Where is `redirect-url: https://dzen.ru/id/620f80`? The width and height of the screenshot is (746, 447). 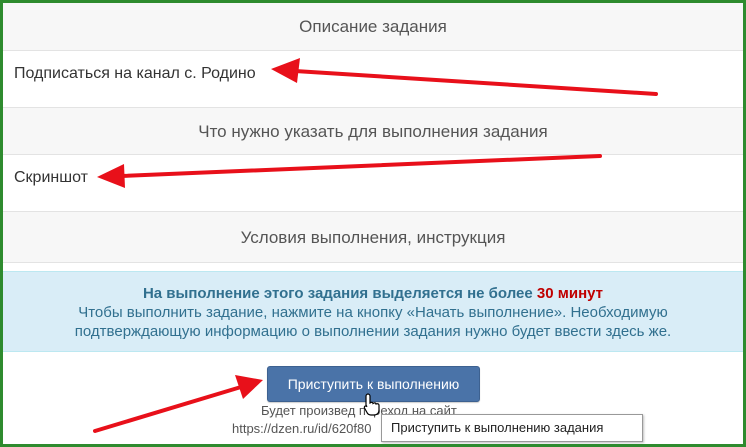 redirect-url: https://dzen.ru/id/620f80 is located at coordinates (301, 428).